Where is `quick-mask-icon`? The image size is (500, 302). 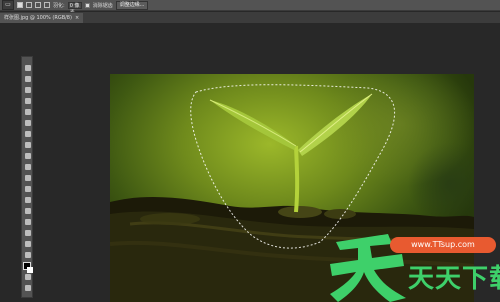
quick-mask-icon is located at coordinates (28, 288).